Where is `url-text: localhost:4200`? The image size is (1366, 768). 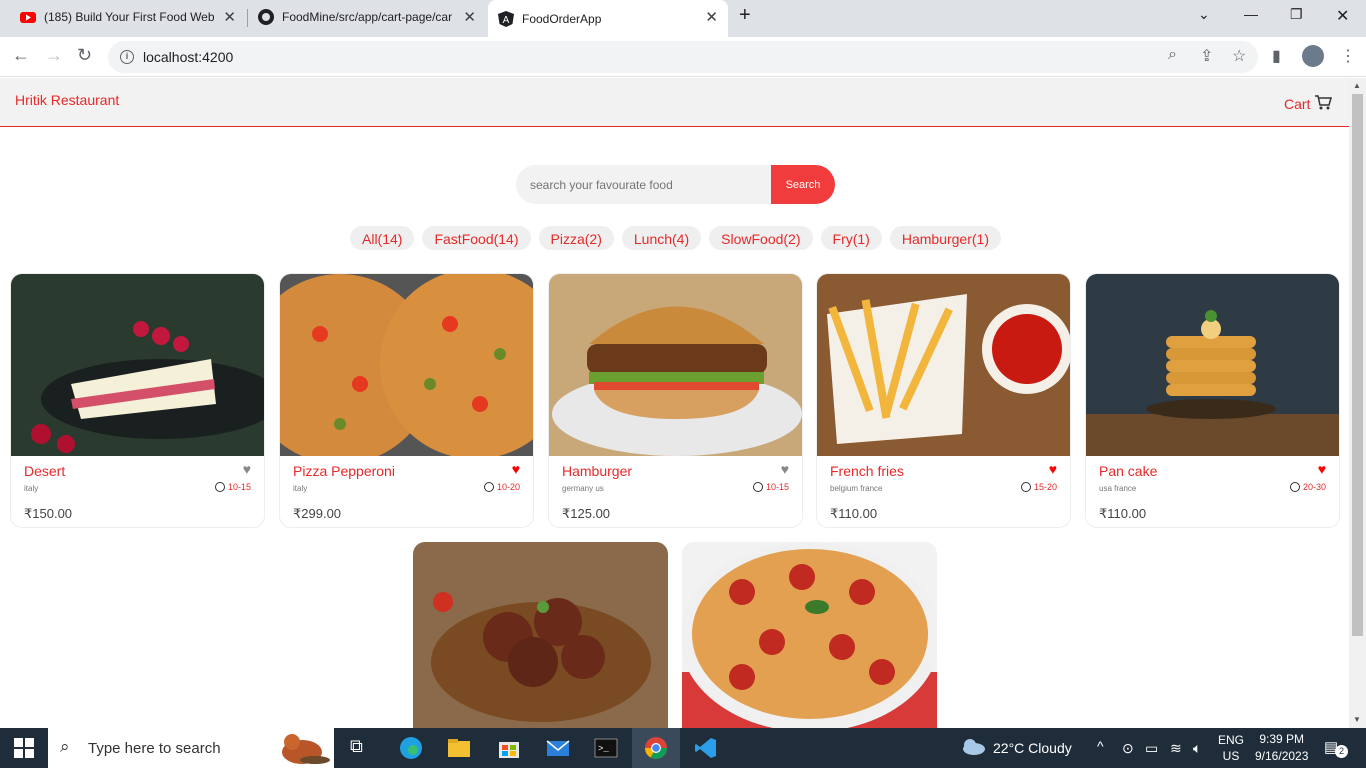
url-text: localhost:4200 is located at coordinates (188, 57).